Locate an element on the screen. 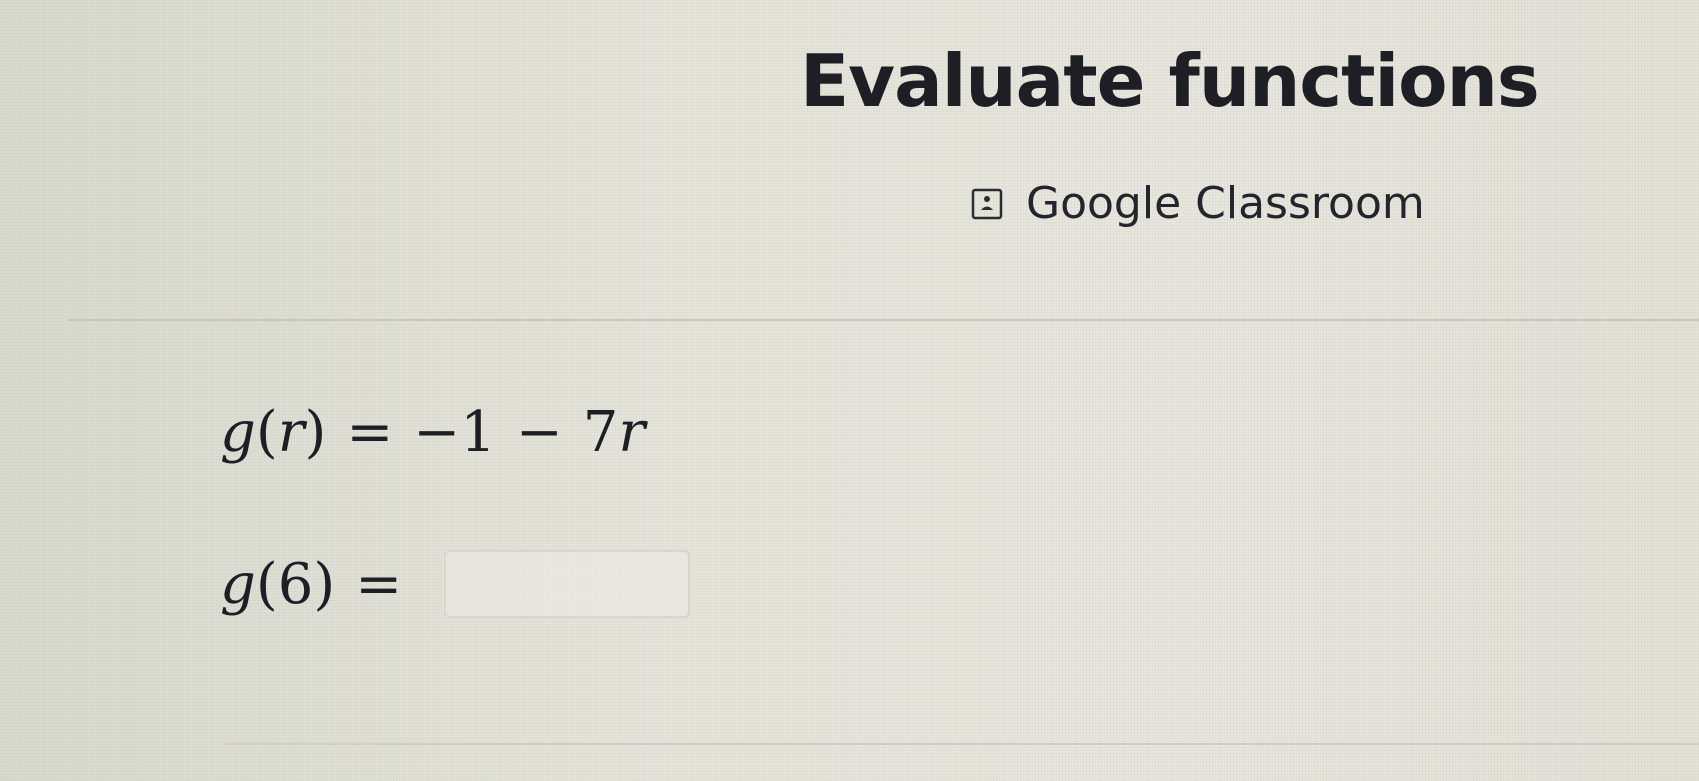 The width and height of the screenshot is (1699, 781). answer-input is located at coordinates (567, 584).